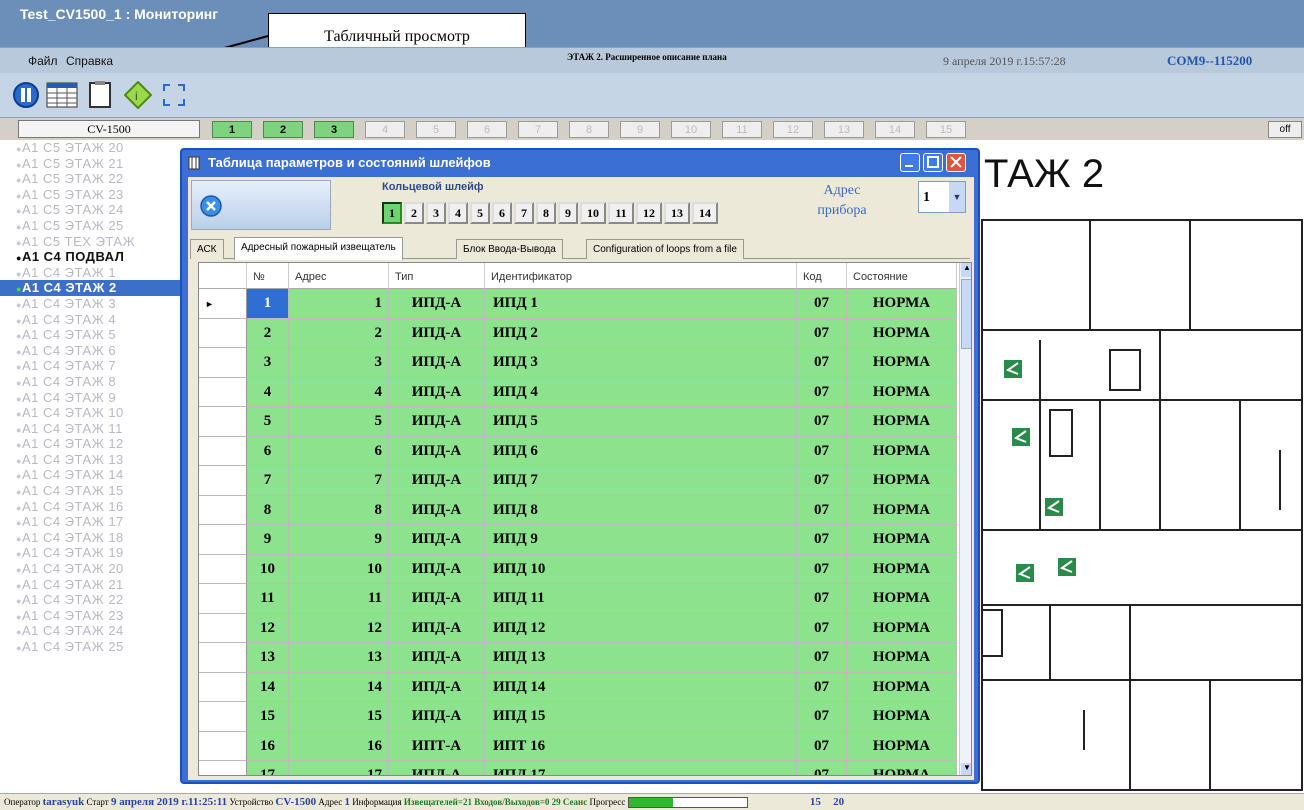  I want to click on minimize-button, so click(910, 162).